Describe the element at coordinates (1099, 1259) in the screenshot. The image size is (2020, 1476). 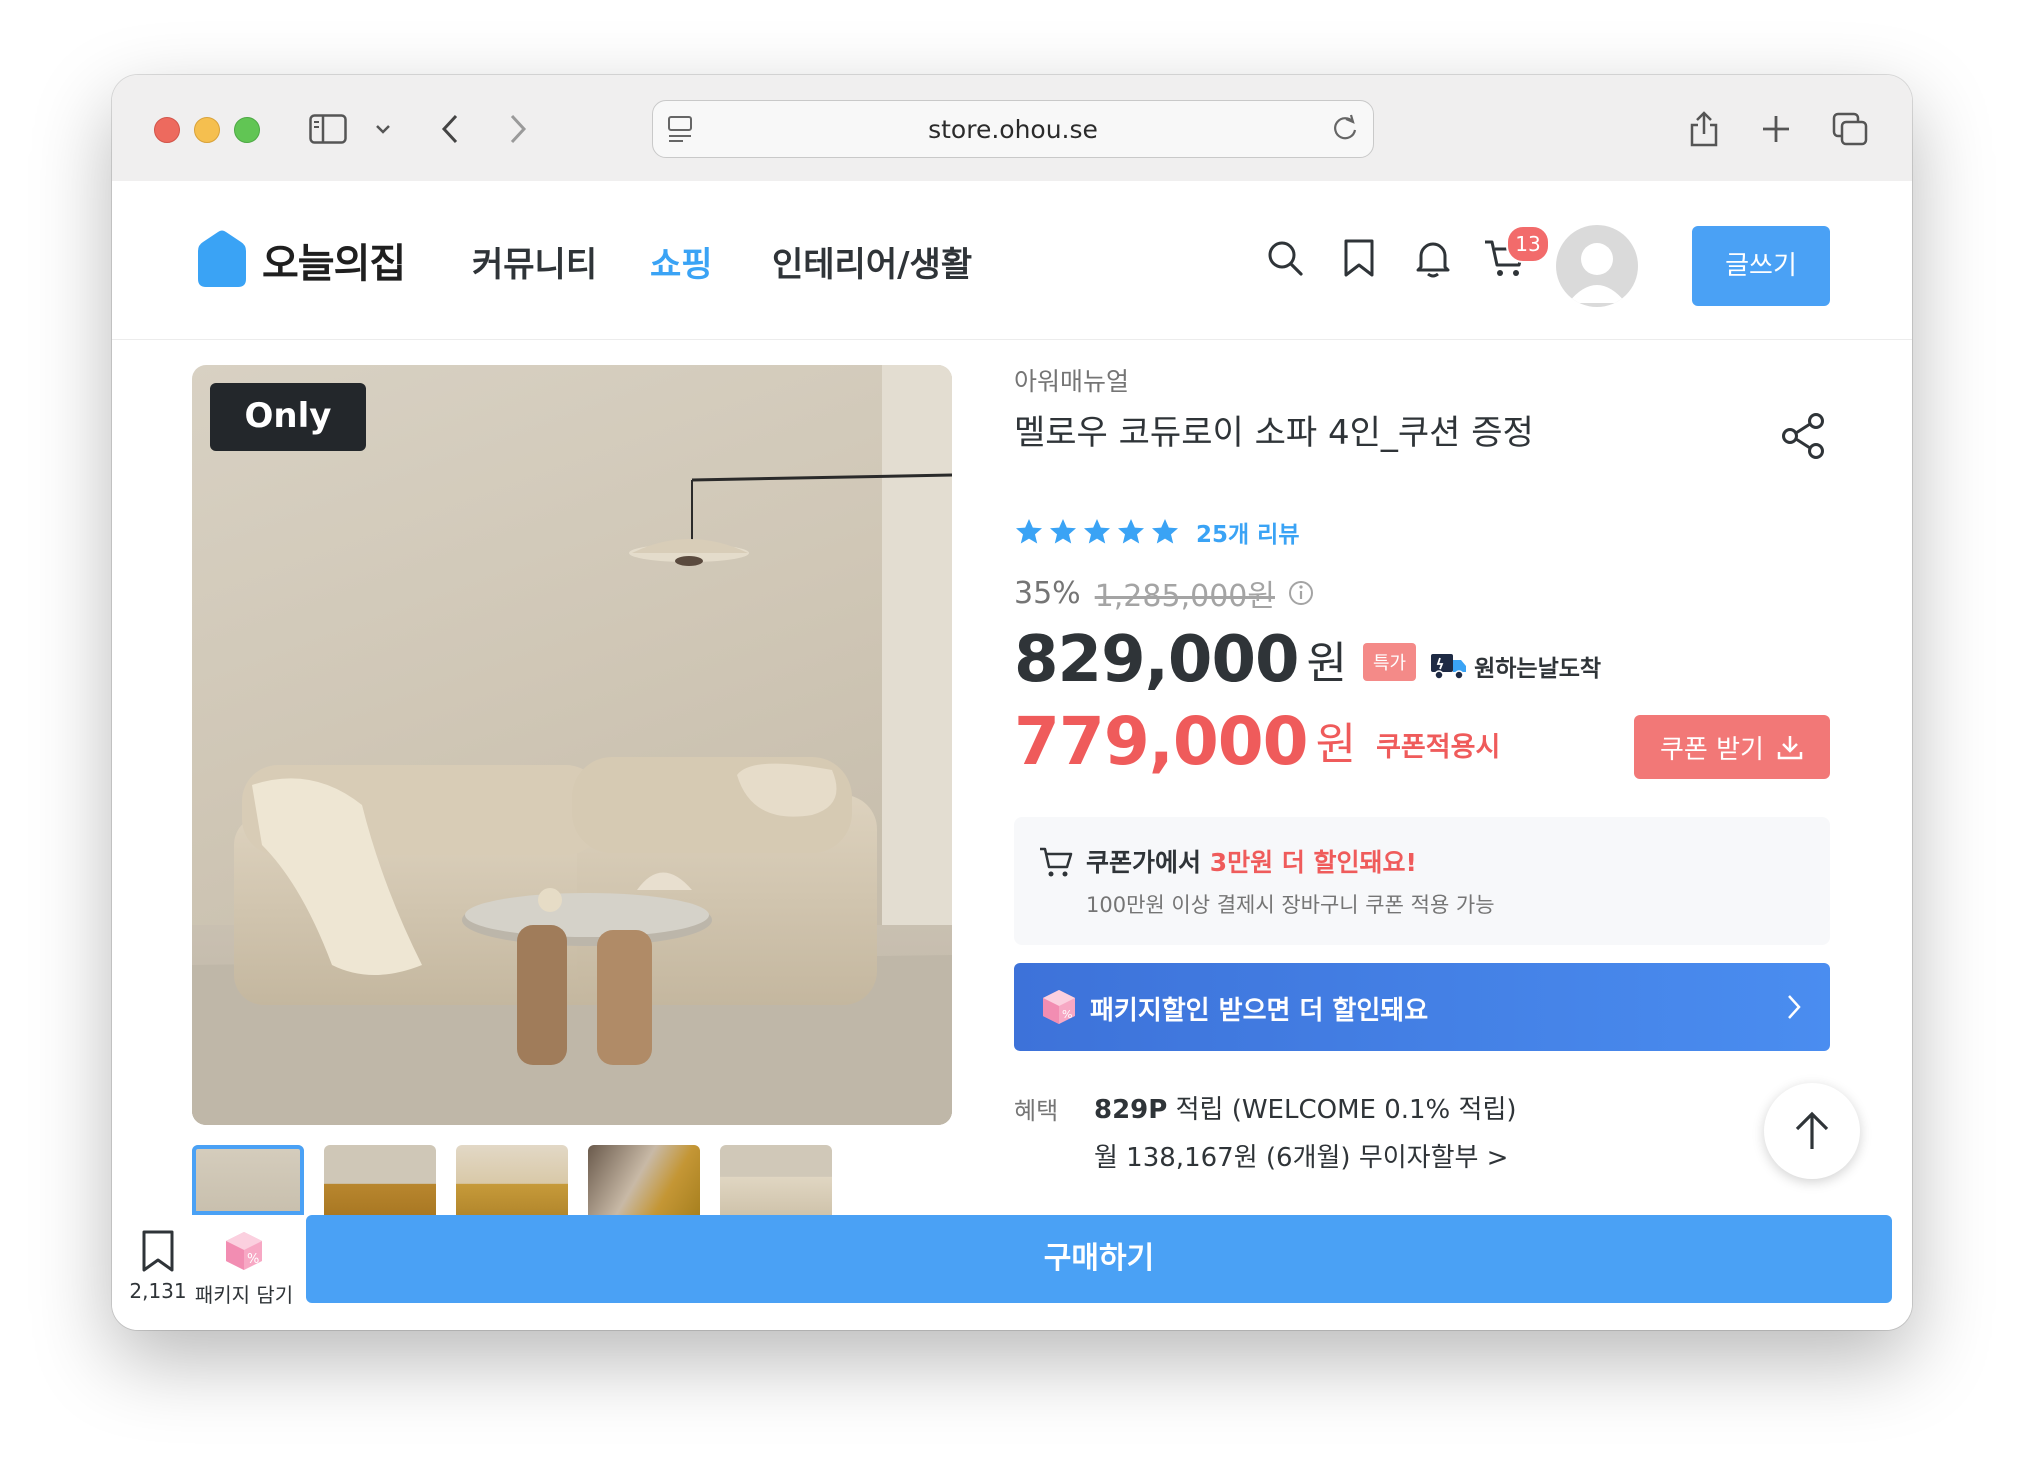
I see `buy-button: 구매하기` at that location.